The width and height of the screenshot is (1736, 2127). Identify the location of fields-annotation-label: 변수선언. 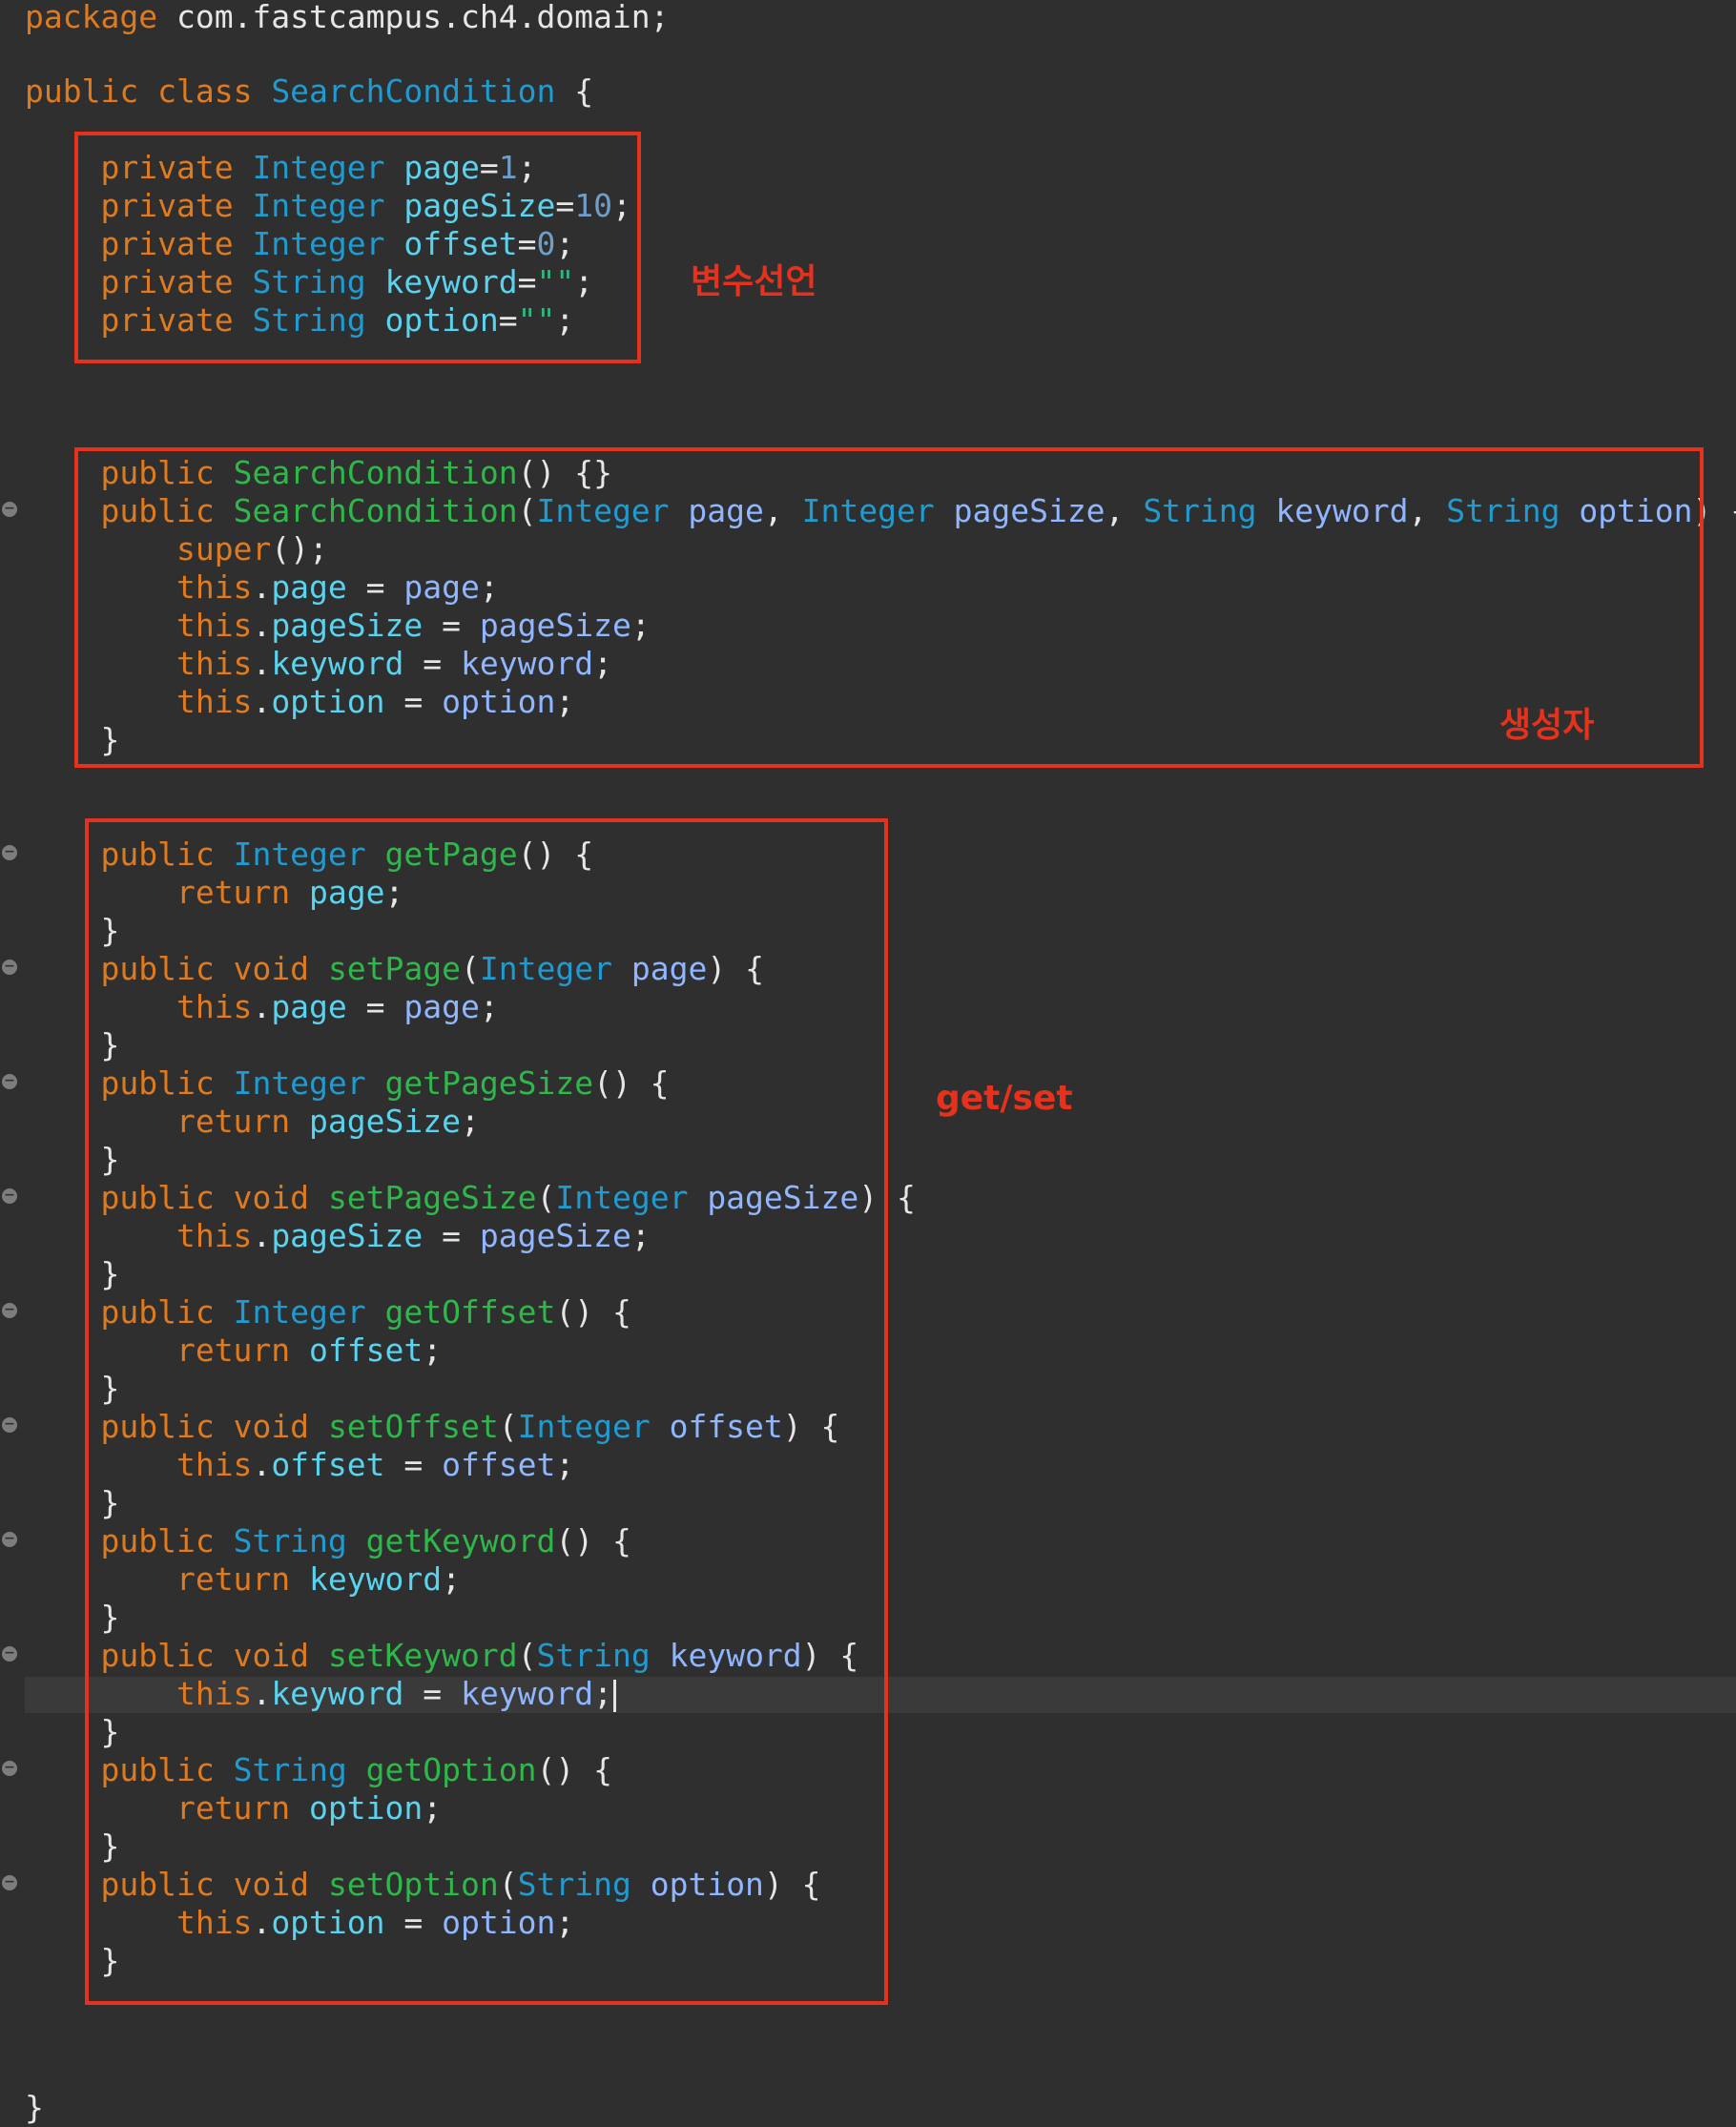
(754, 281).